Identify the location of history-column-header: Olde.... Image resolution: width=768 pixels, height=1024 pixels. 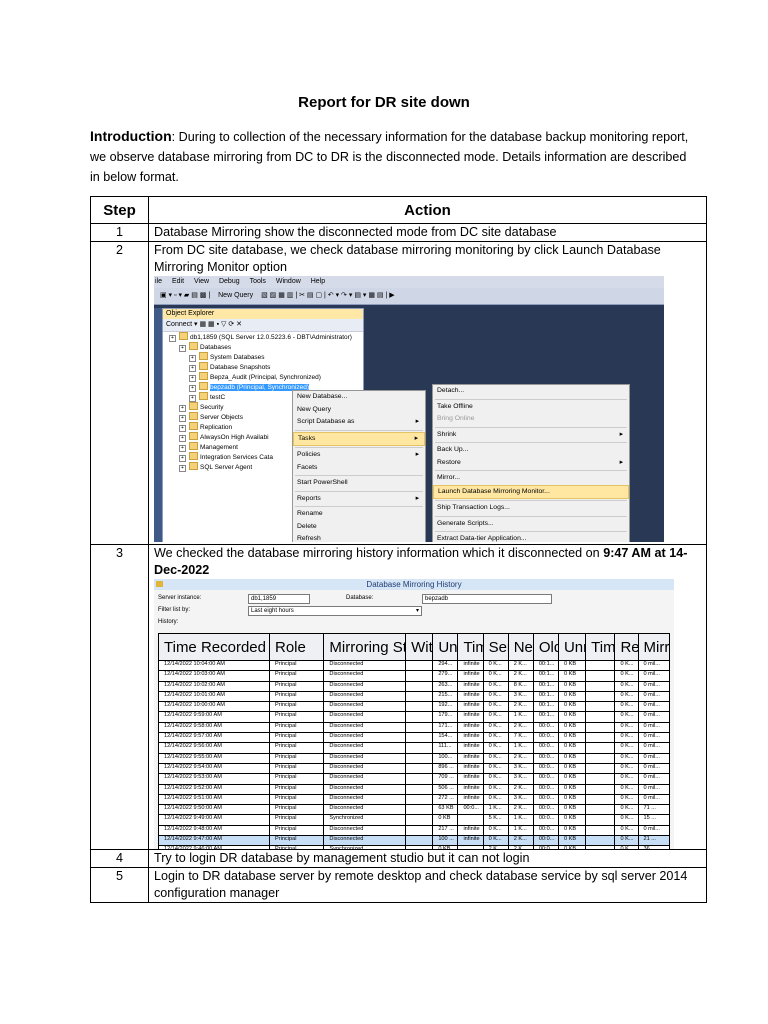
(545, 647).